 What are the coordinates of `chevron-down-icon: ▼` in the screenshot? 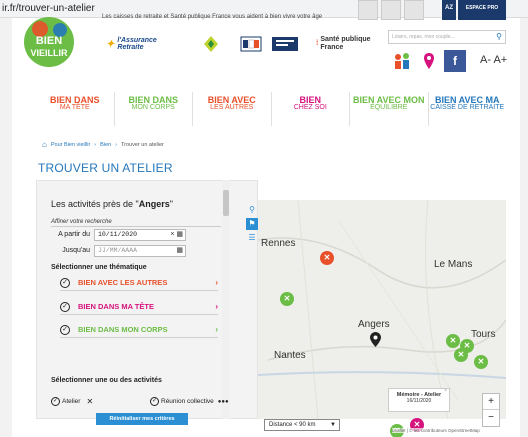 It's located at (333, 425).